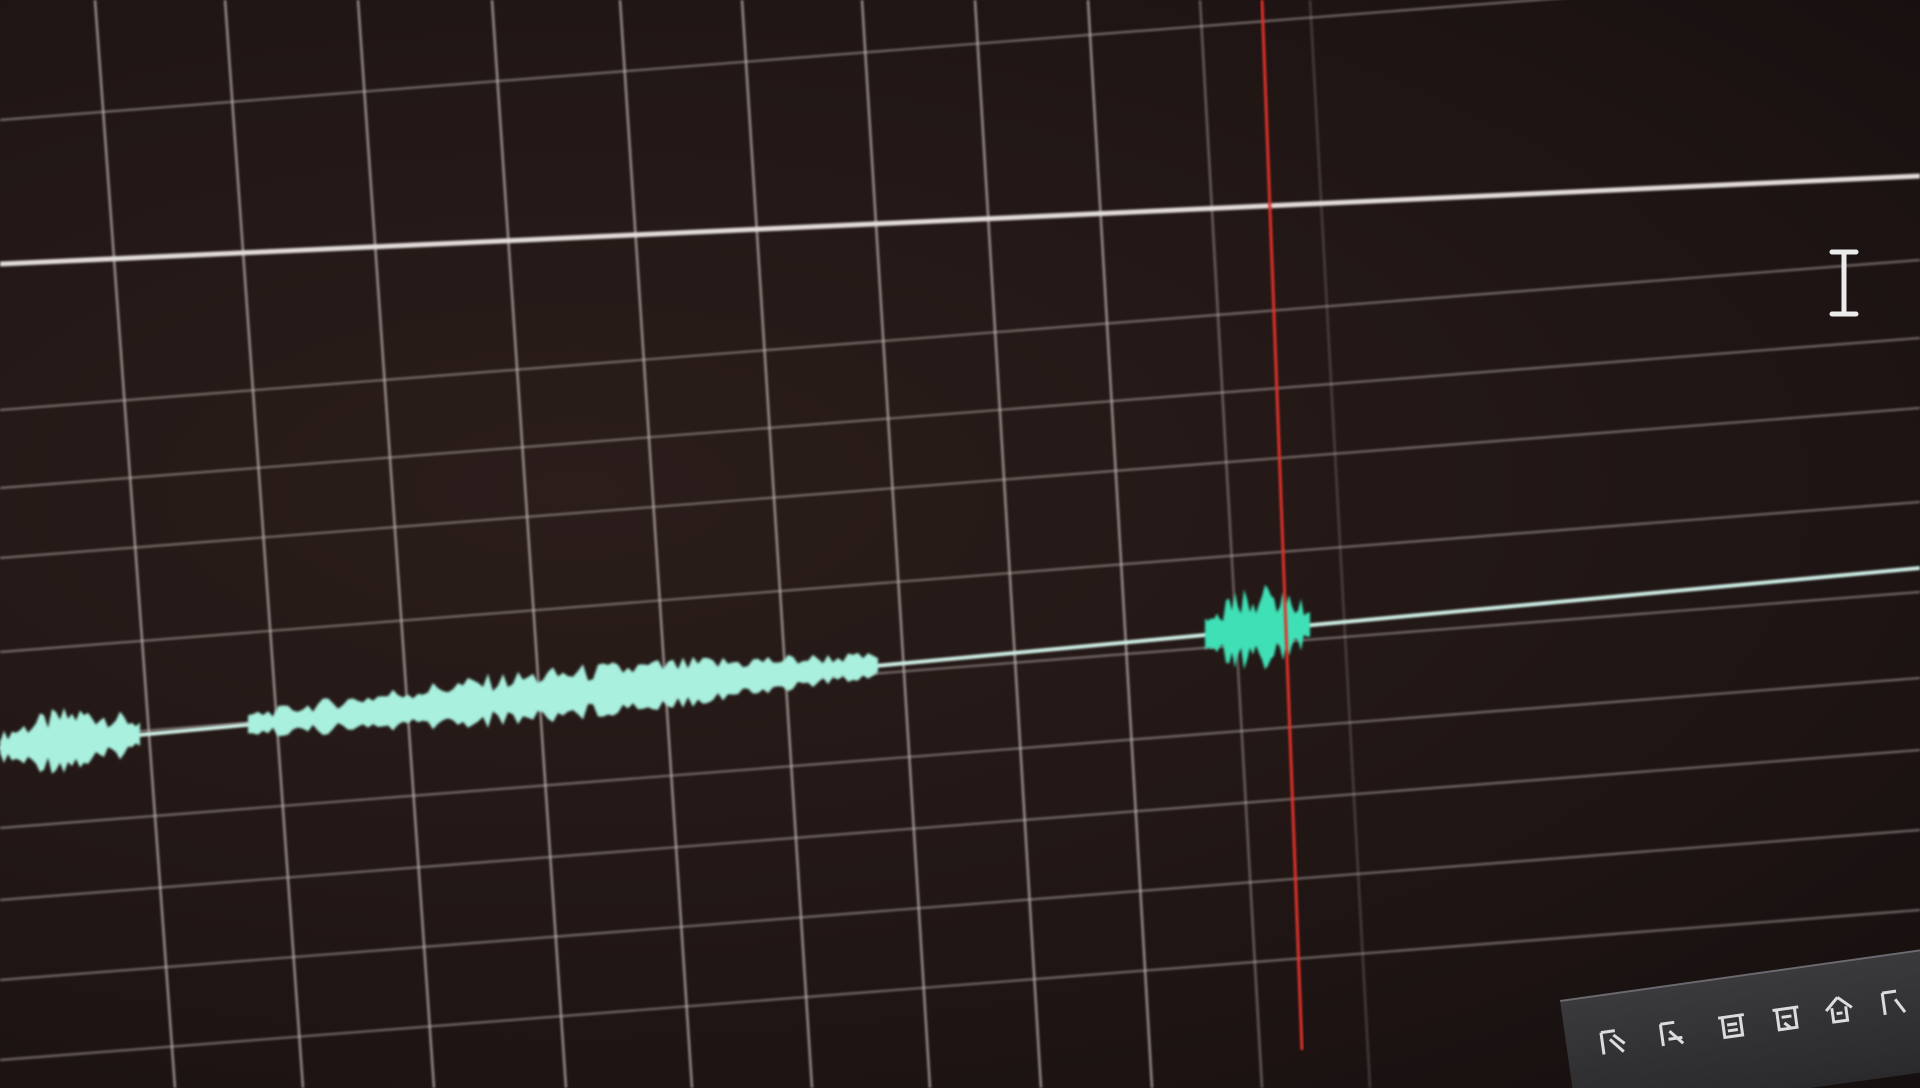  I want to click on text-ibeam-cursor-icon, so click(1844, 283).